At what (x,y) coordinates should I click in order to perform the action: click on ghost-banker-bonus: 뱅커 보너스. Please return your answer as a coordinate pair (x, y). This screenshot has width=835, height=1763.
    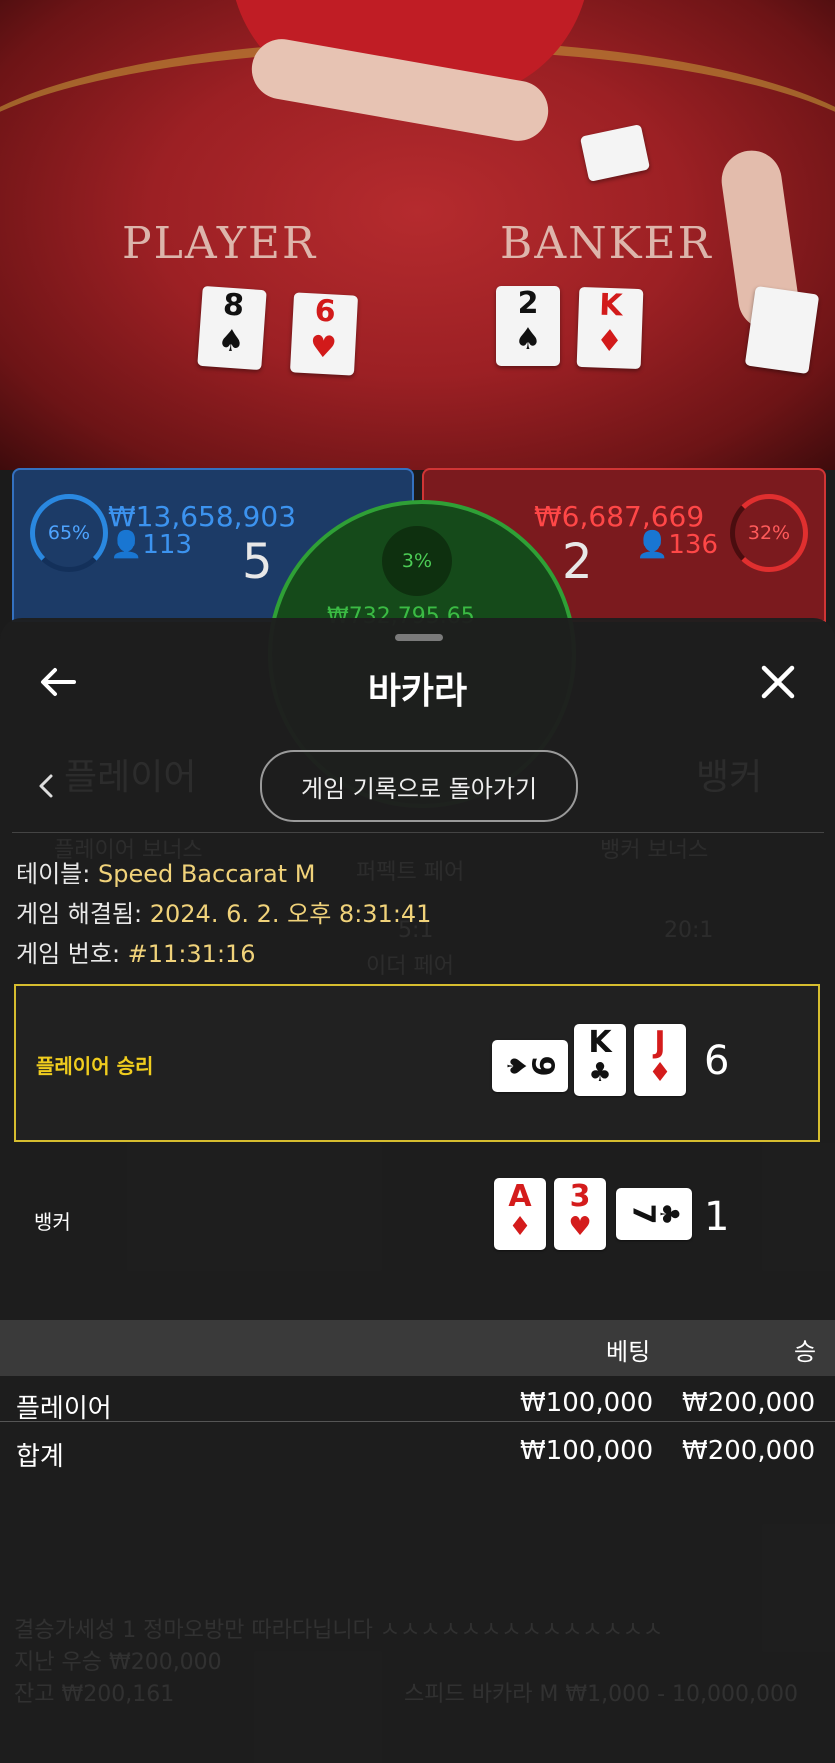
    Looking at the image, I should click on (654, 850).